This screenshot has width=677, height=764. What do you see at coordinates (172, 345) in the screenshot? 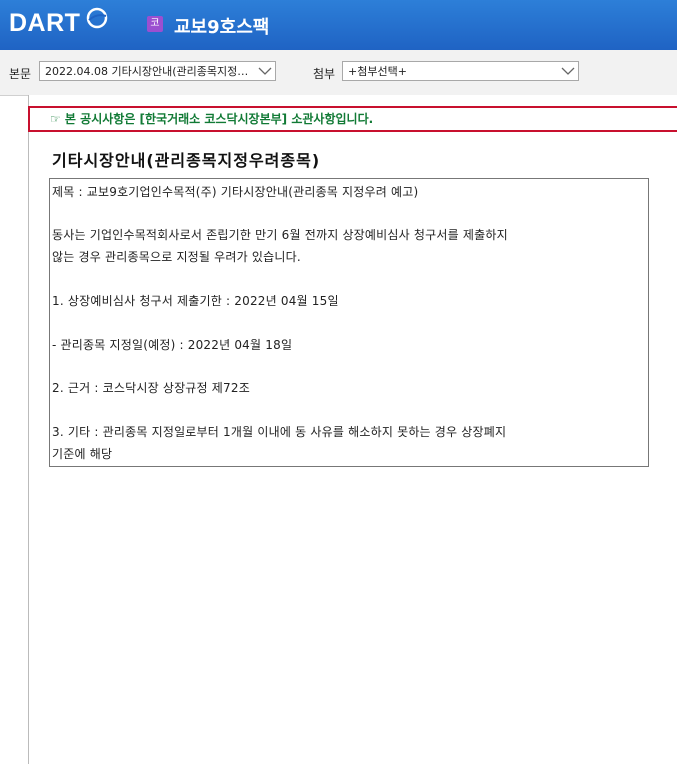
I see `body-line: - 관리종목 지정일(예정) : 2022년 04월 18일` at bounding box center [172, 345].